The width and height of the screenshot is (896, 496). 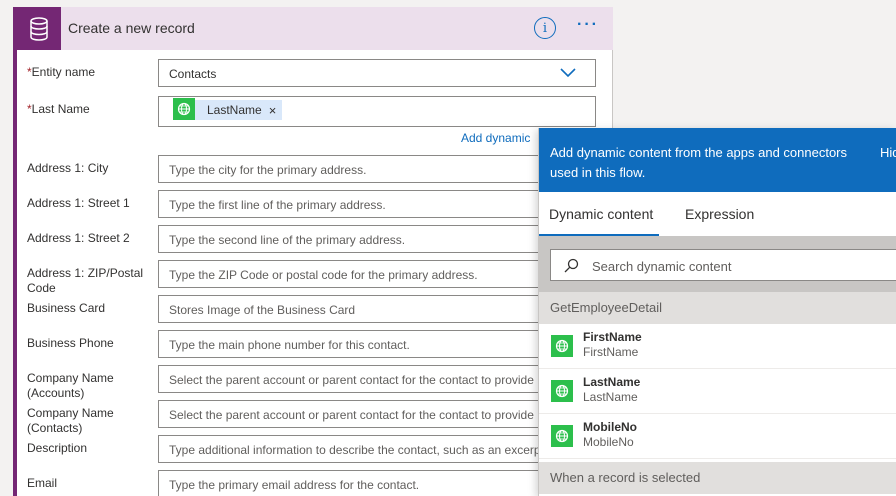 I want to click on hide-button: Hid, so click(x=888, y=152).